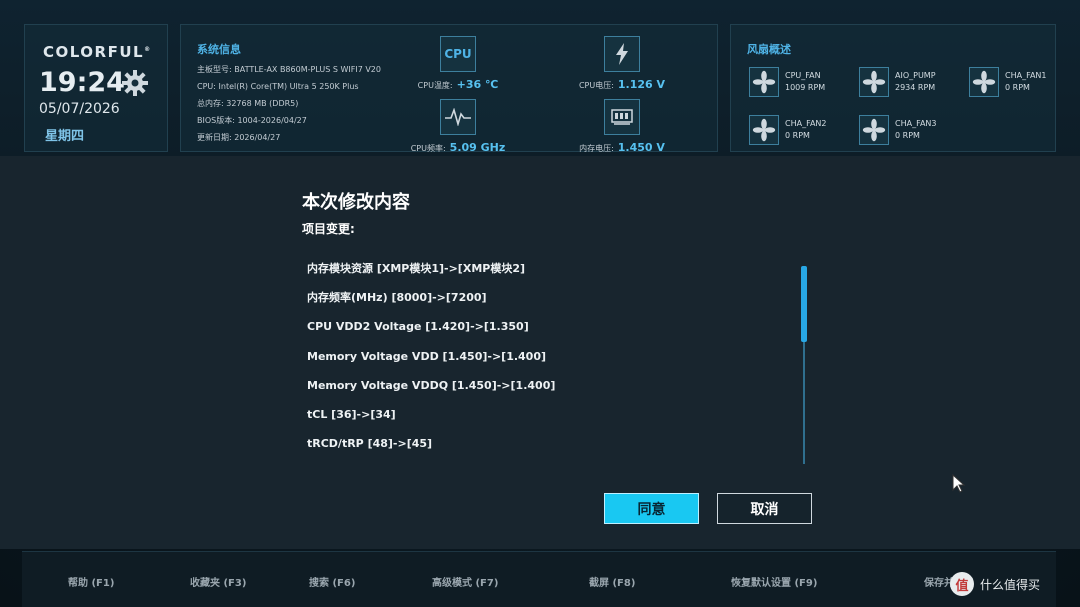 Image resolution: width=1080 pixels, height=607 pixels. I want to click on watermark: 值 什么值得买, so click(995, 584).